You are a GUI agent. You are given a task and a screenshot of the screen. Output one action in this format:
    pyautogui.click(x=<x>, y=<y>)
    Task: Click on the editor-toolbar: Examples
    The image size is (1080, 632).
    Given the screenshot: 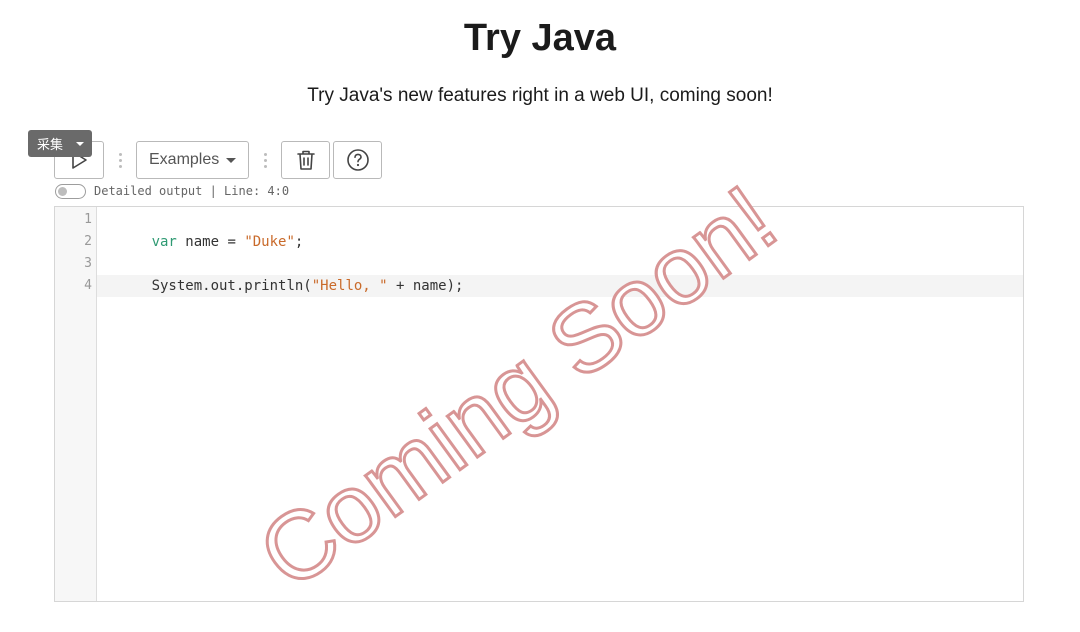 What is the action you would take?
    pyautogui.click(x=218, y=160)
    